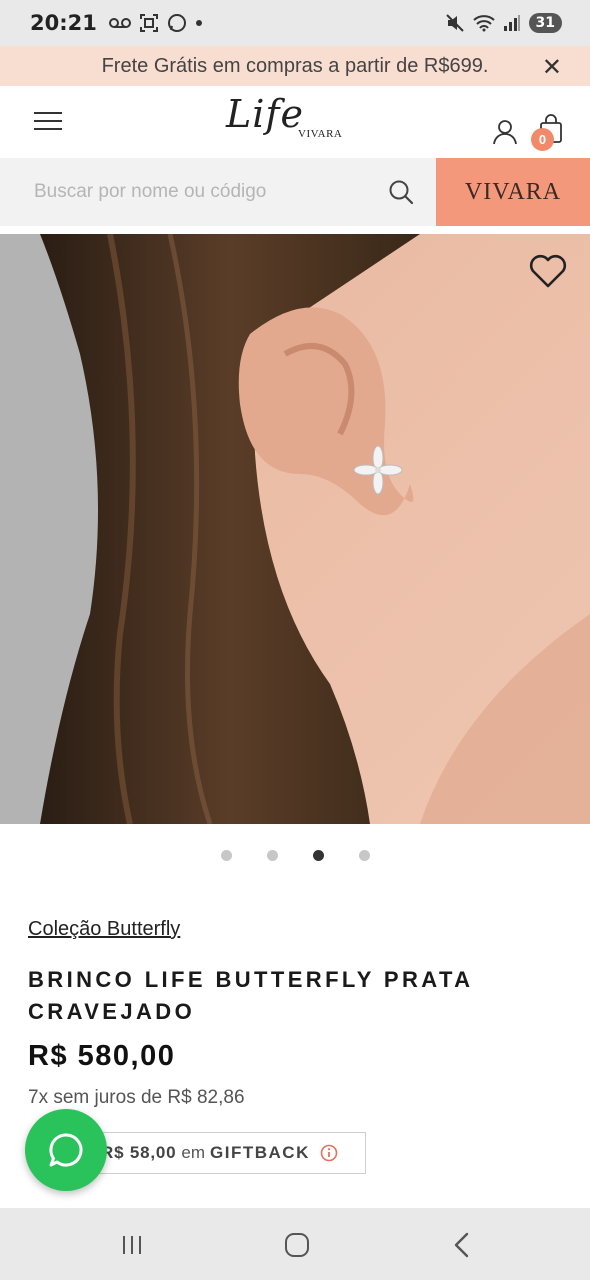  Describe the element at coordinates (295, 23) in the screenshot. I see `status-bar: 20:21 31` at that location.